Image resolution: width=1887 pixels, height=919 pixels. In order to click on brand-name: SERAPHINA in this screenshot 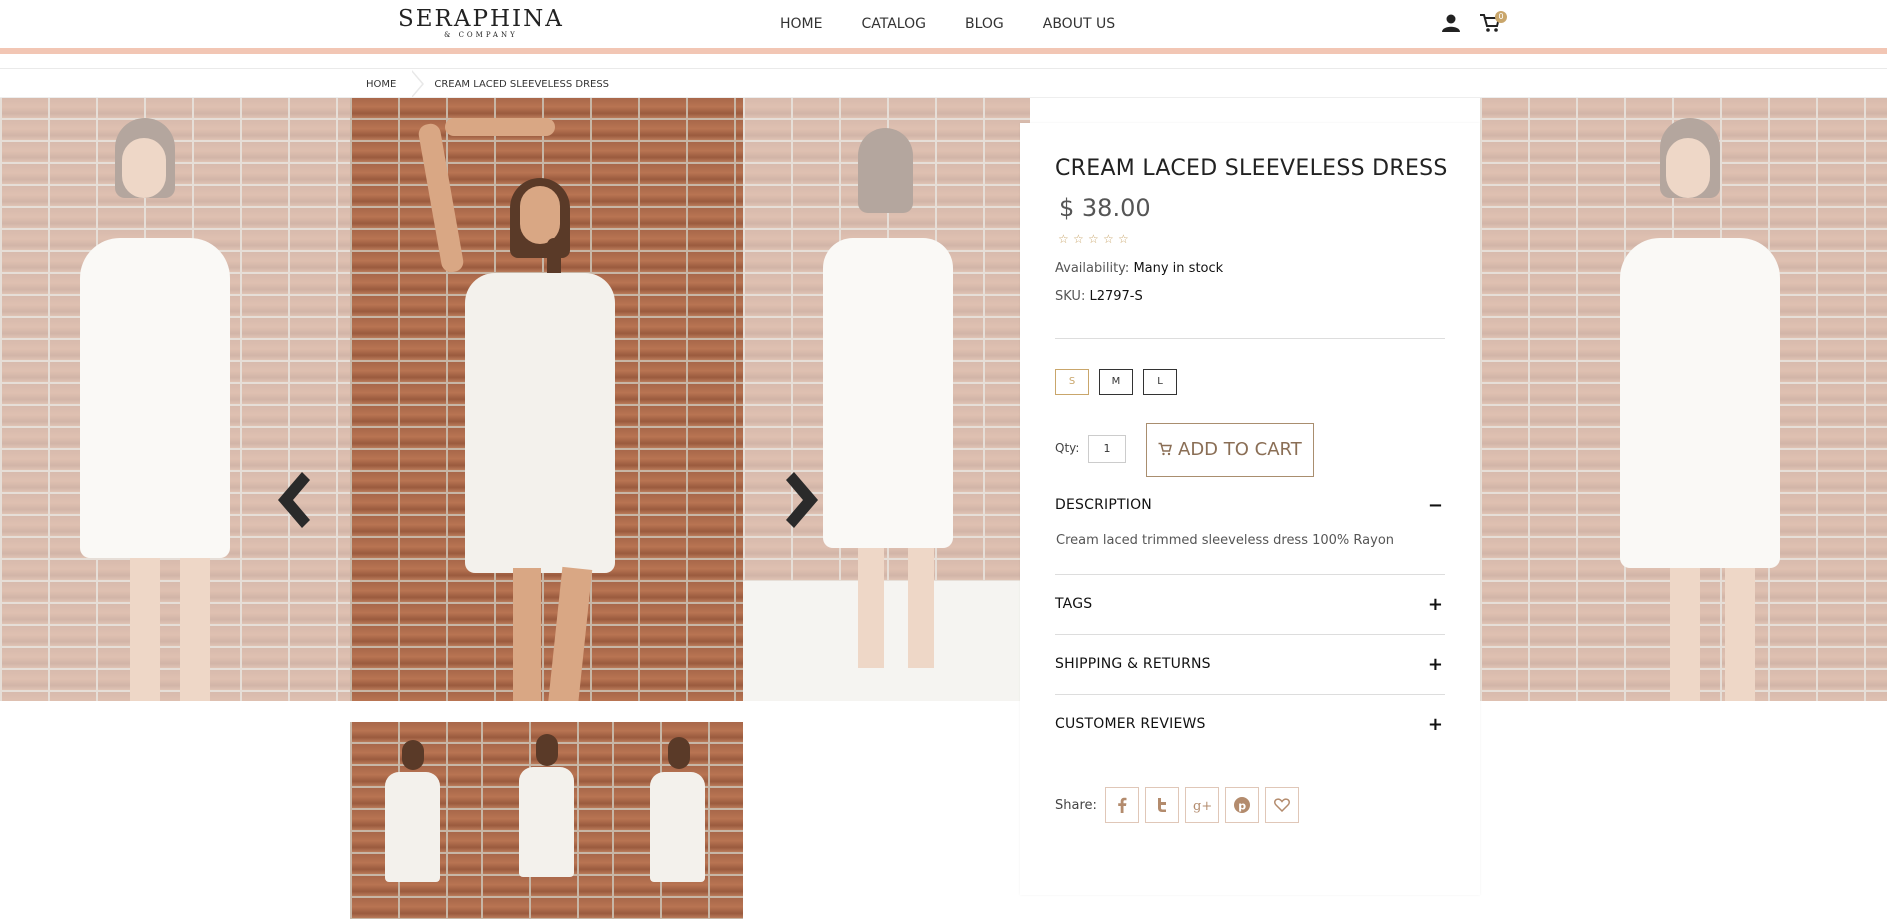, I will do `click(481, 19)`.